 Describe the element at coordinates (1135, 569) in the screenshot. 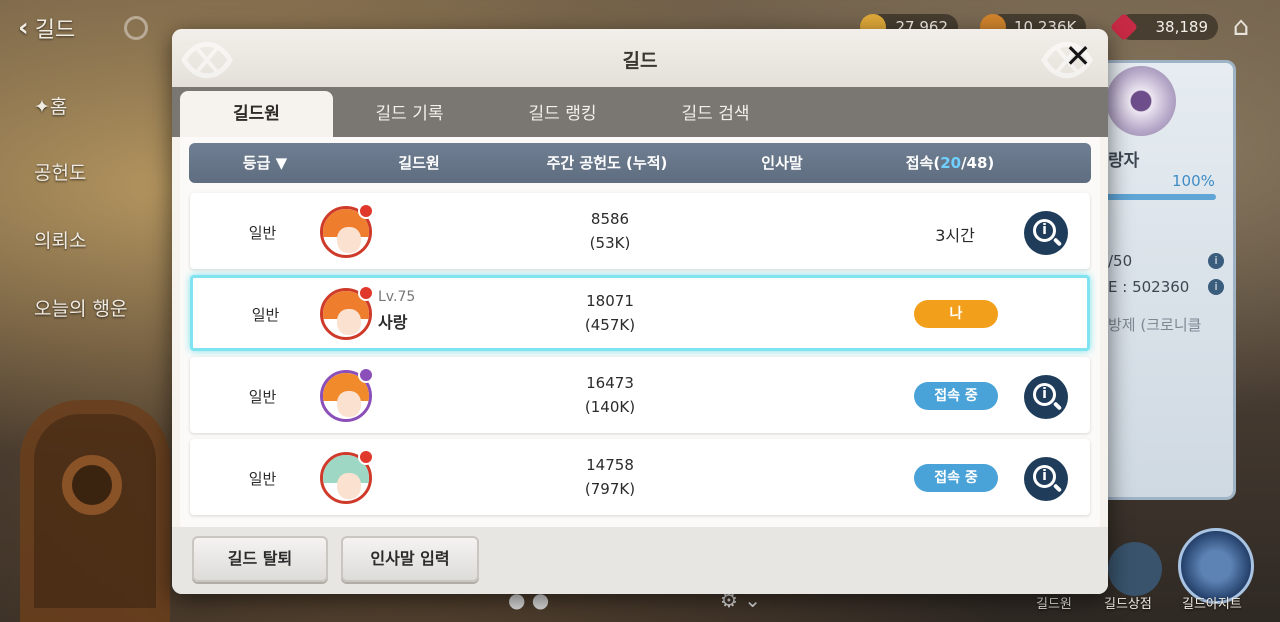

I see `guild-shop-basket-icon` at that location.